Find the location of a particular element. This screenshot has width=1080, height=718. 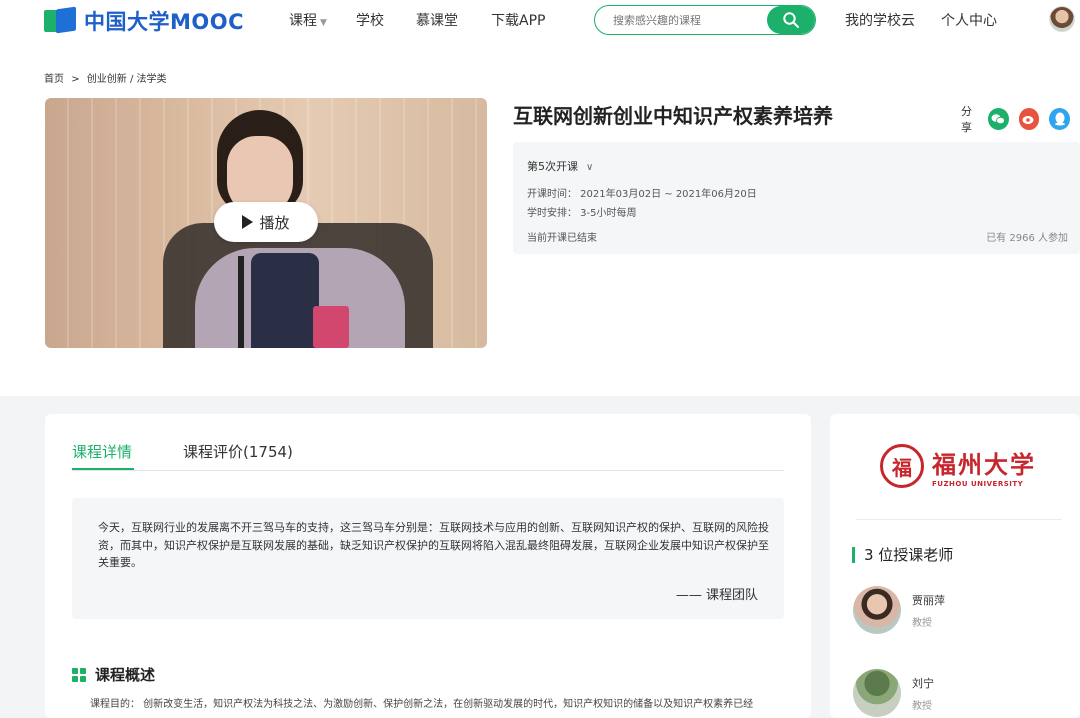

teacher-item: 贾丽萍 教授 is located at coordinates (899, 610).